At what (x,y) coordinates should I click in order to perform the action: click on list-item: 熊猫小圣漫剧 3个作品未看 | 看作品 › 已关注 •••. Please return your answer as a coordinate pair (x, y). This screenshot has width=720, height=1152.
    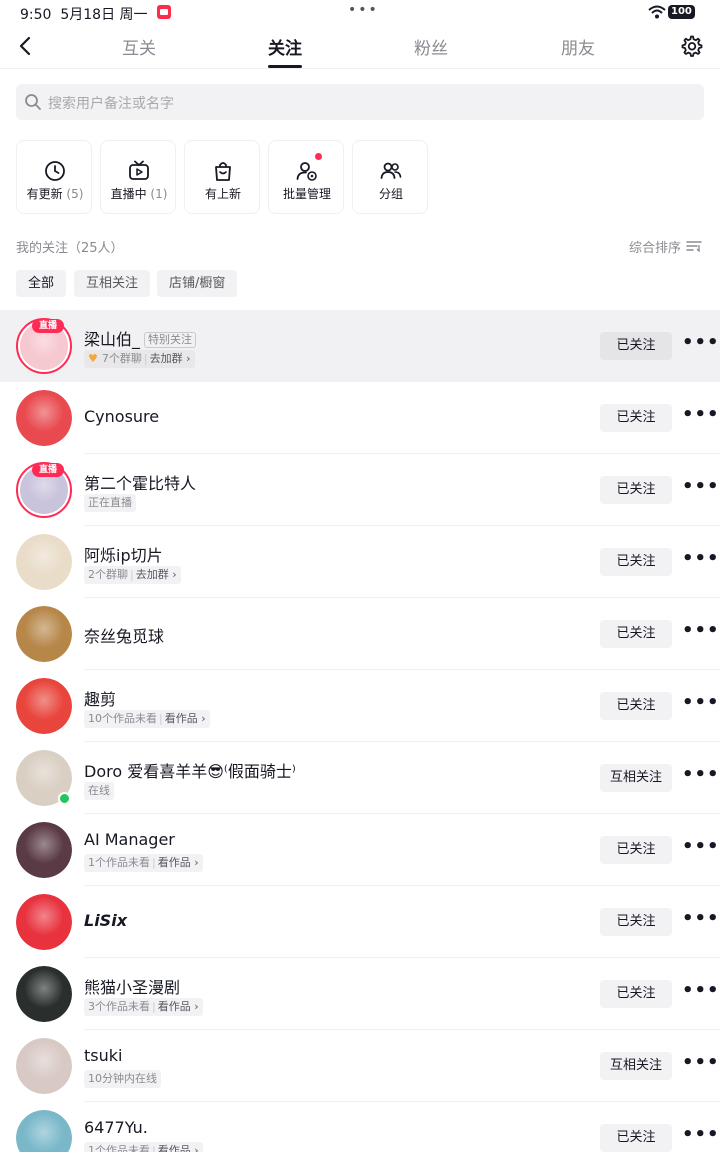
    Looking at the image, I should click on (360, 994).